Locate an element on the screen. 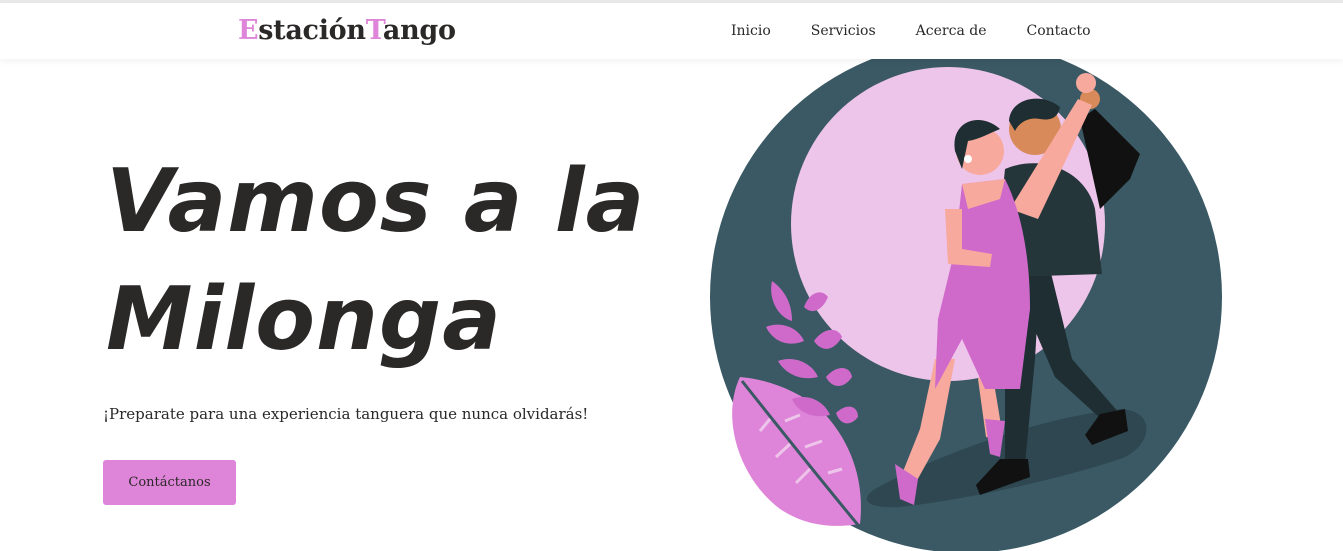 The image size is (1343, 551). brand-logo: EstaciónTango is located at coordinates (347, 30).